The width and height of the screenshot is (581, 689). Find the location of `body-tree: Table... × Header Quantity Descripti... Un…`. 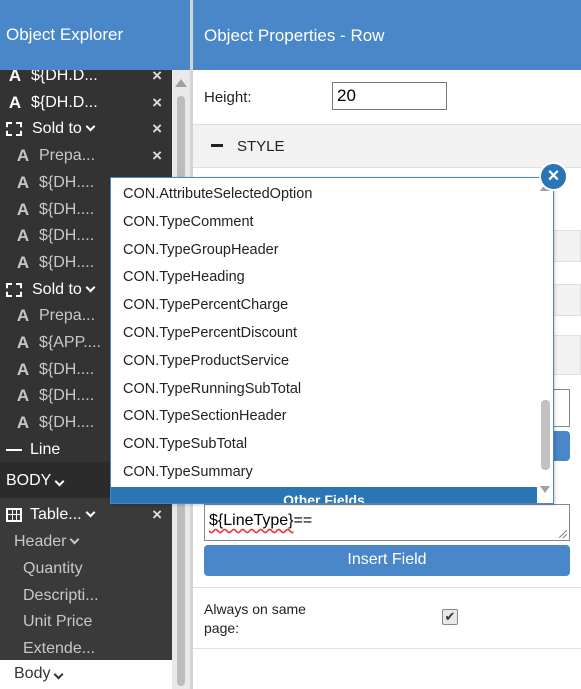

body-tree: Table... × Header Quantity Descripti... Un… is located at coordinates (86, 579).